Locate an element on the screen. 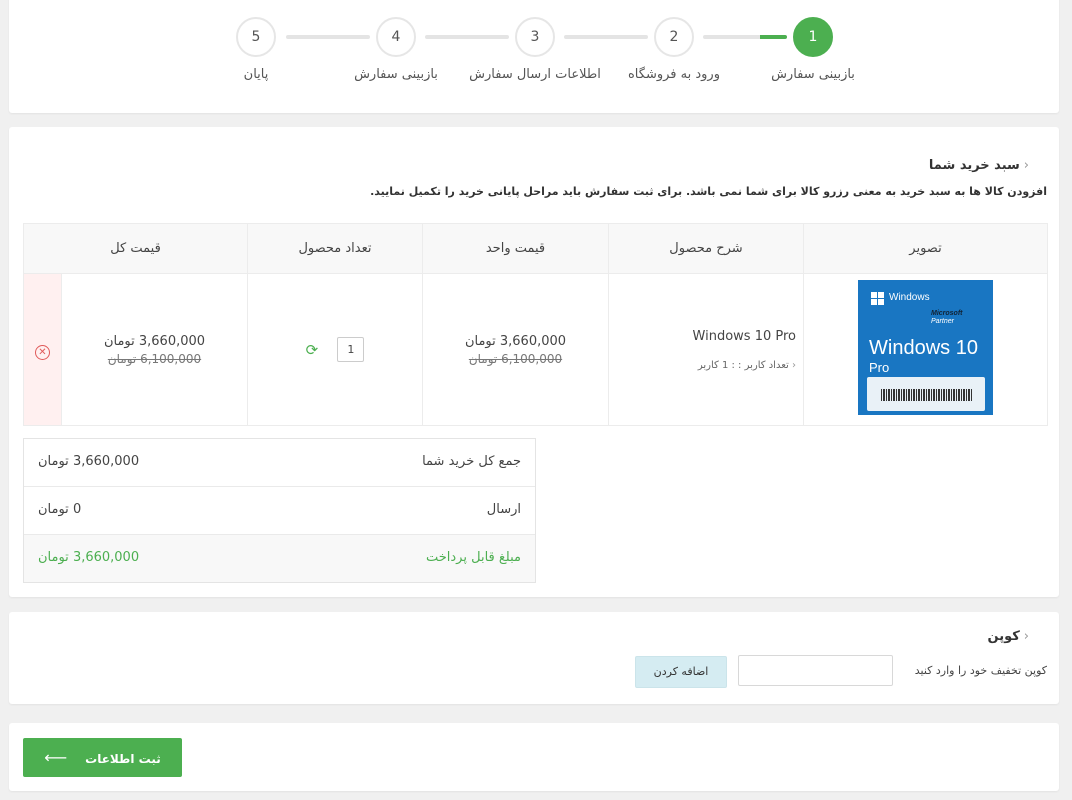  total-price-old: 6,100,000 تومان is located at coordinates (154, 358).